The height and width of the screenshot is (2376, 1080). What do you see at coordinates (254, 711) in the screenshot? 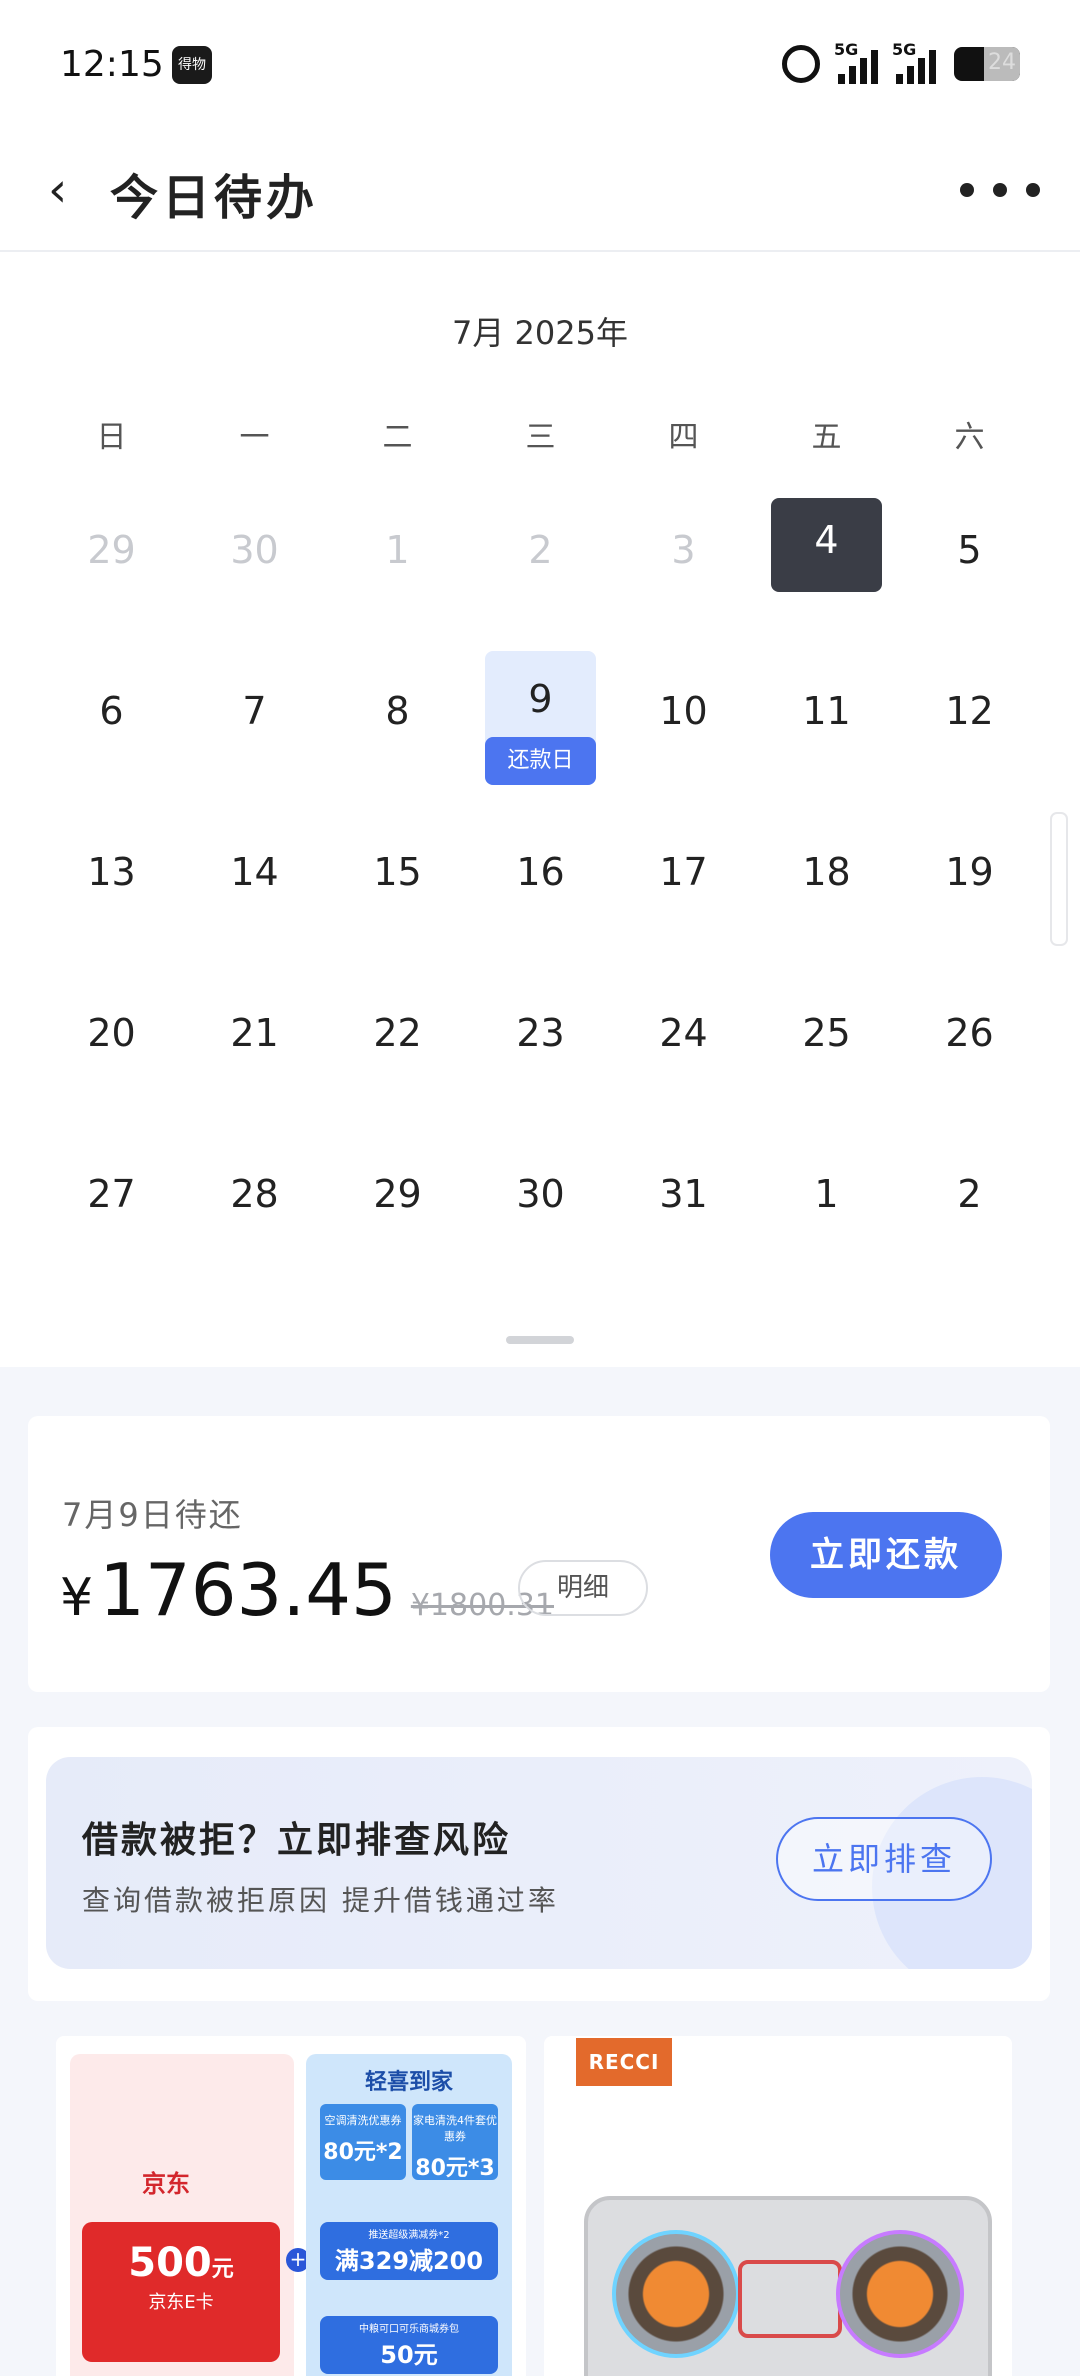
I see `day-number: 7` at bounding box center [254, 711].